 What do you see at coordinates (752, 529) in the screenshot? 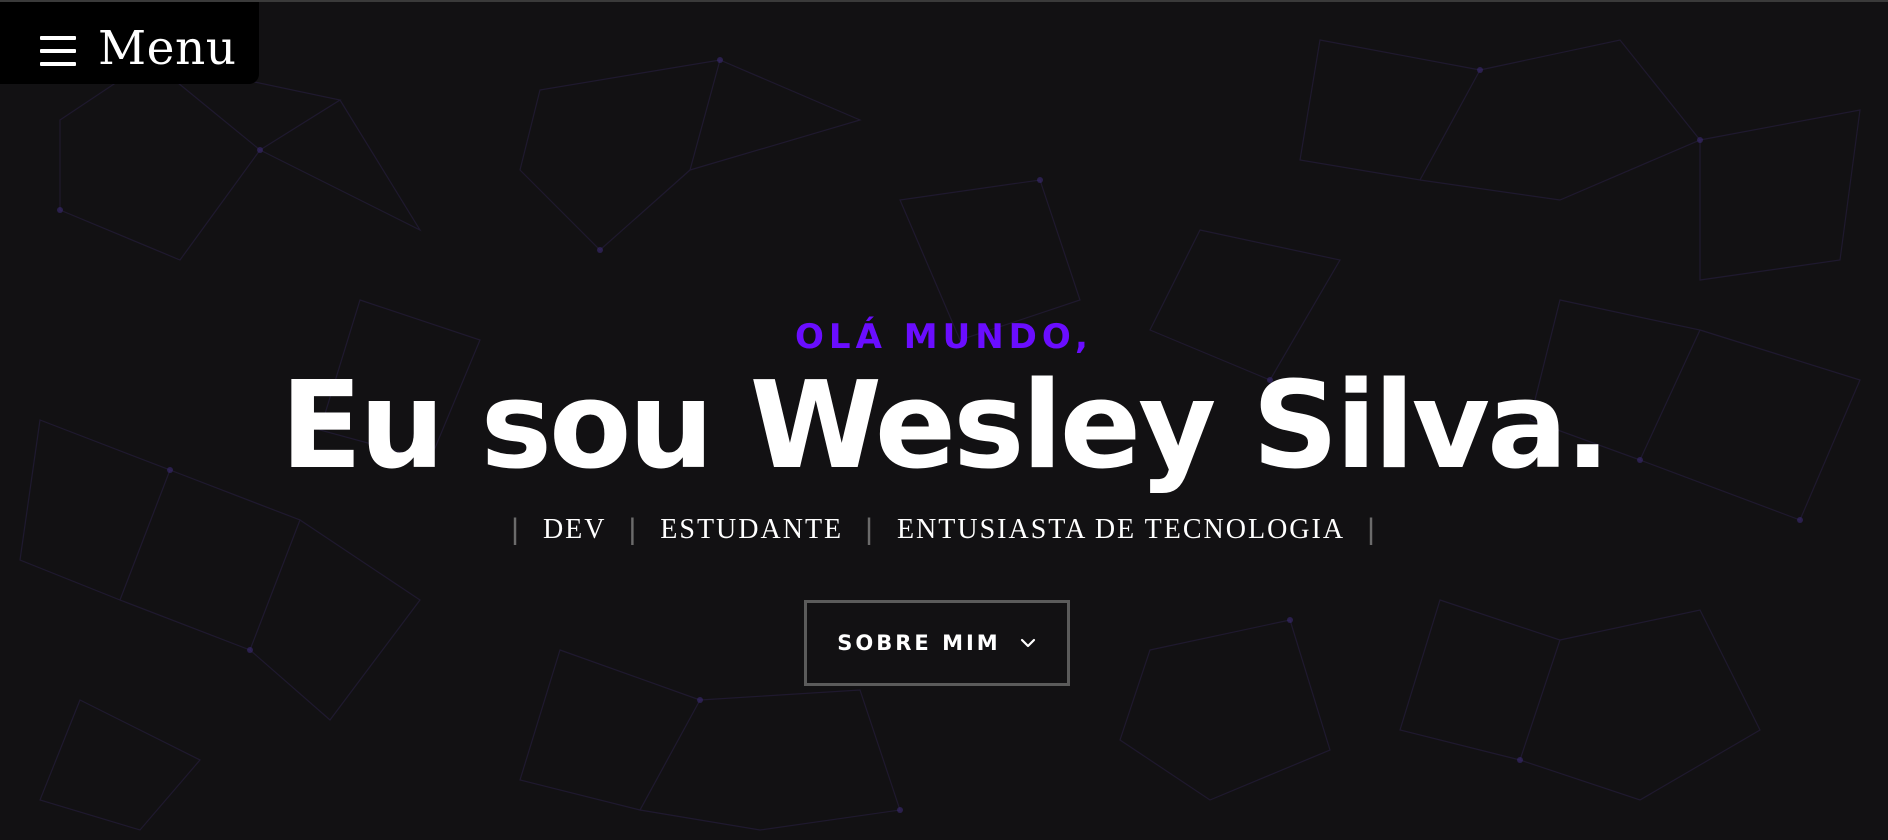
I see `role-estudante: ESTUDANTE` at bounding box center [752, 529].